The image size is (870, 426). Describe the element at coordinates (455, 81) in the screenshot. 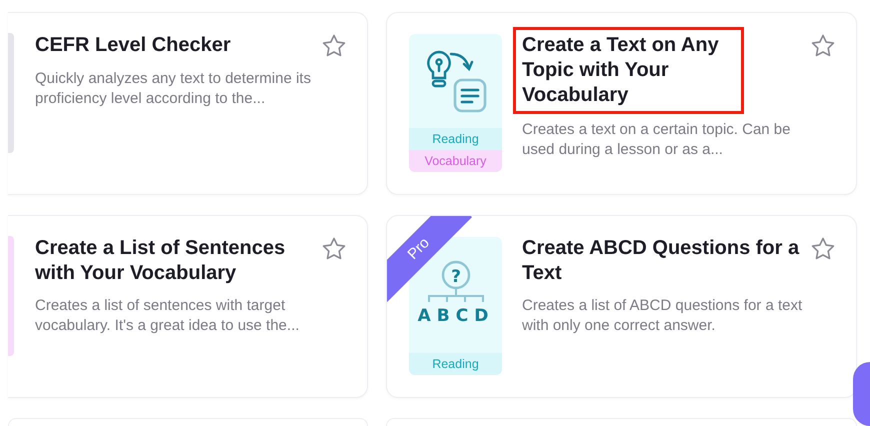

I see `lightbulb-document-icon` at that location.